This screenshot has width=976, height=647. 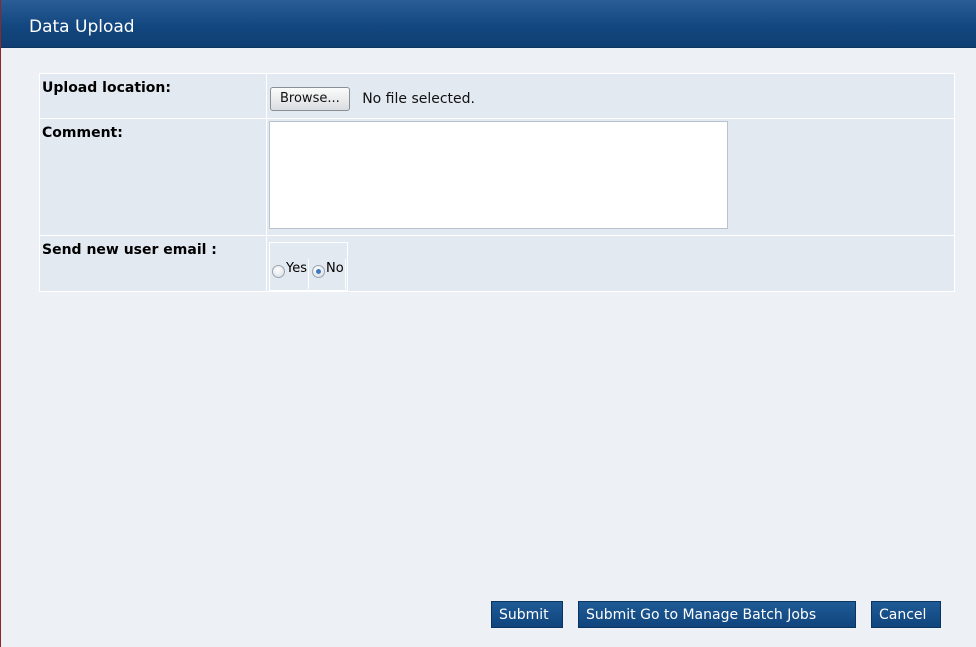 I want to click on send-email-cell: Yes No, so click(x=610, y=263).